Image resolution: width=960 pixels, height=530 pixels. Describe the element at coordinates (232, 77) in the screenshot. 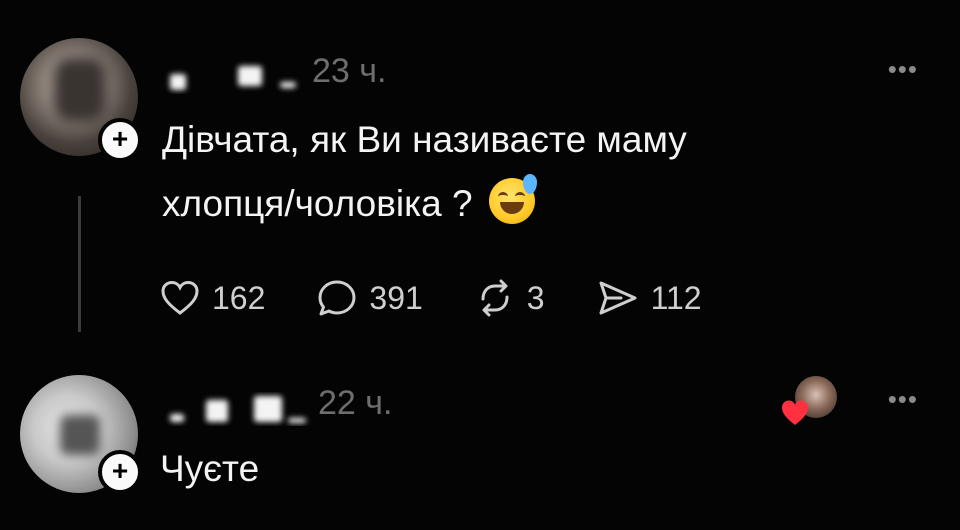

I see `username-blurred` at that location.